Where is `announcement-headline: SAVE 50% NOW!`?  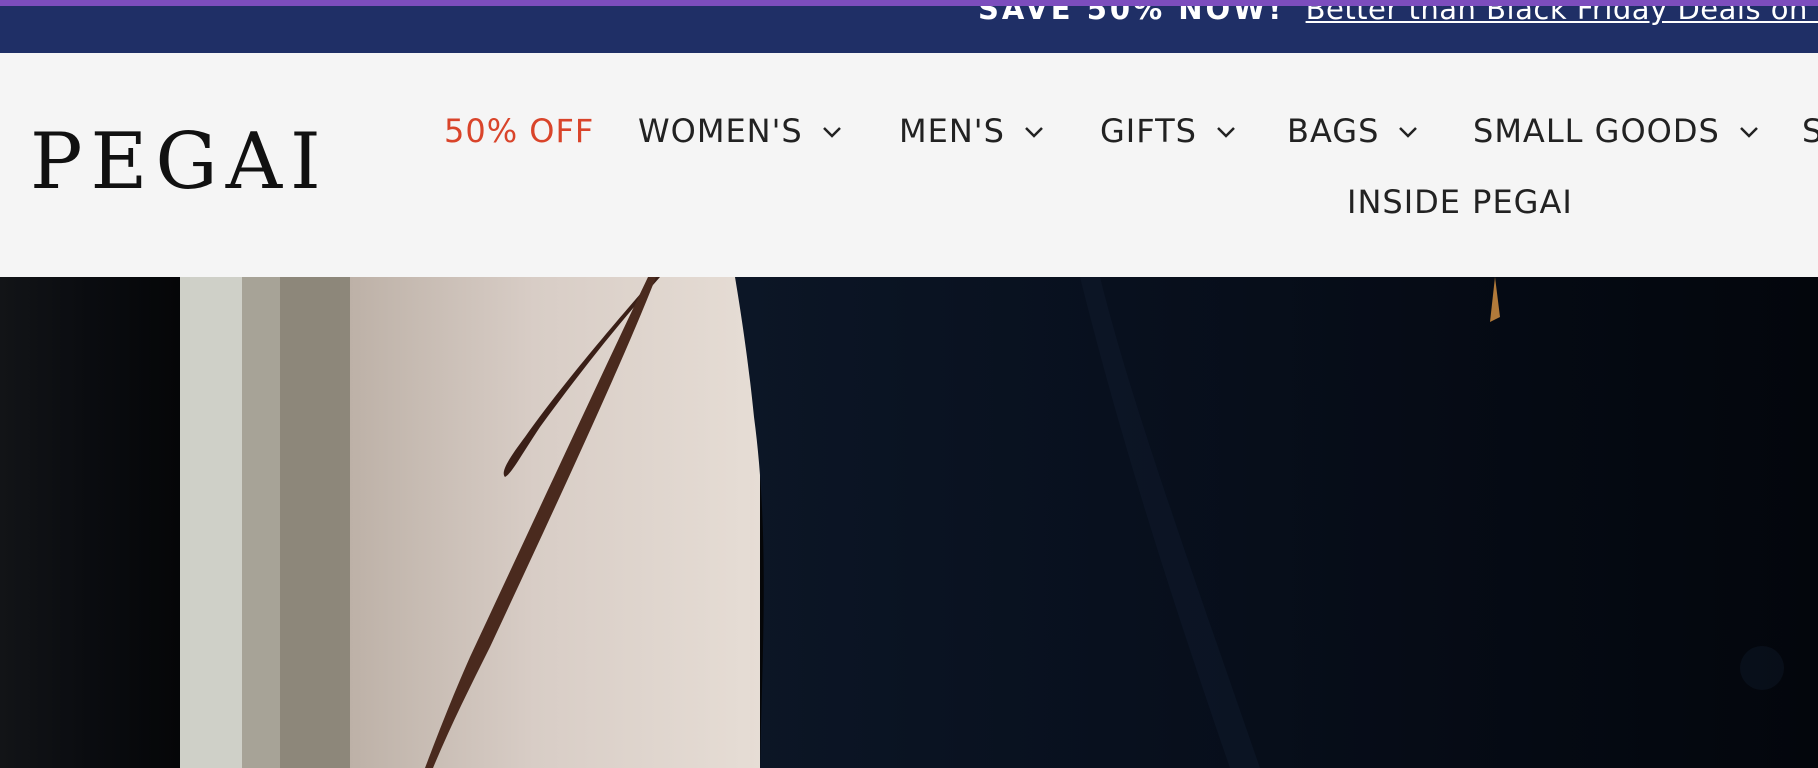 announcement-headline: SAVE 50% NOW! is located at coordinates (1131, 16).